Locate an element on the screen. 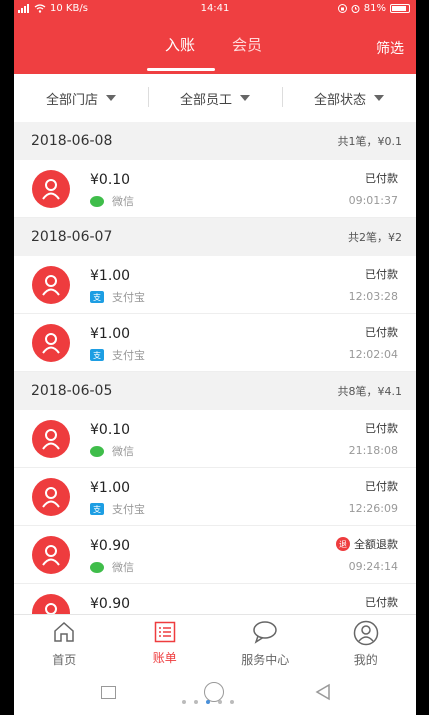  date-group-header: 2018-06-05 共8笔，¥4.1 is located at coordinates (215, 391).